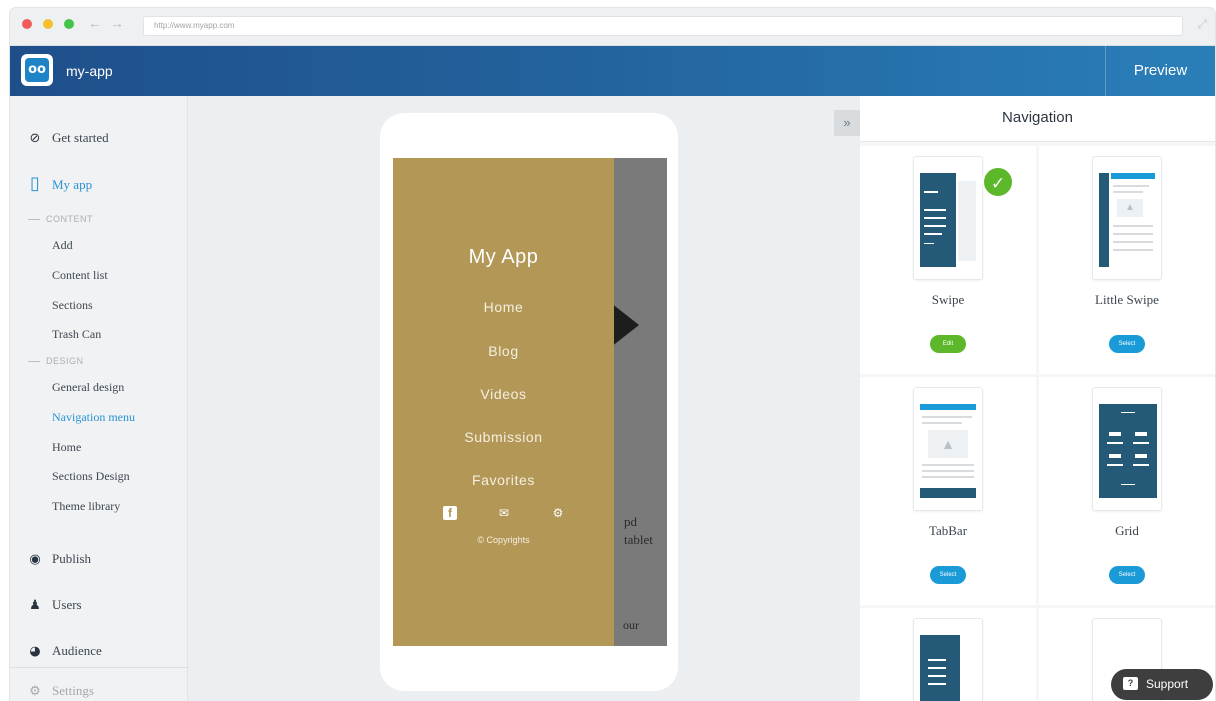 The width and height of the screenshot is (1216, 701). I want to click on swipe-thumbnail, so click(948, 218).